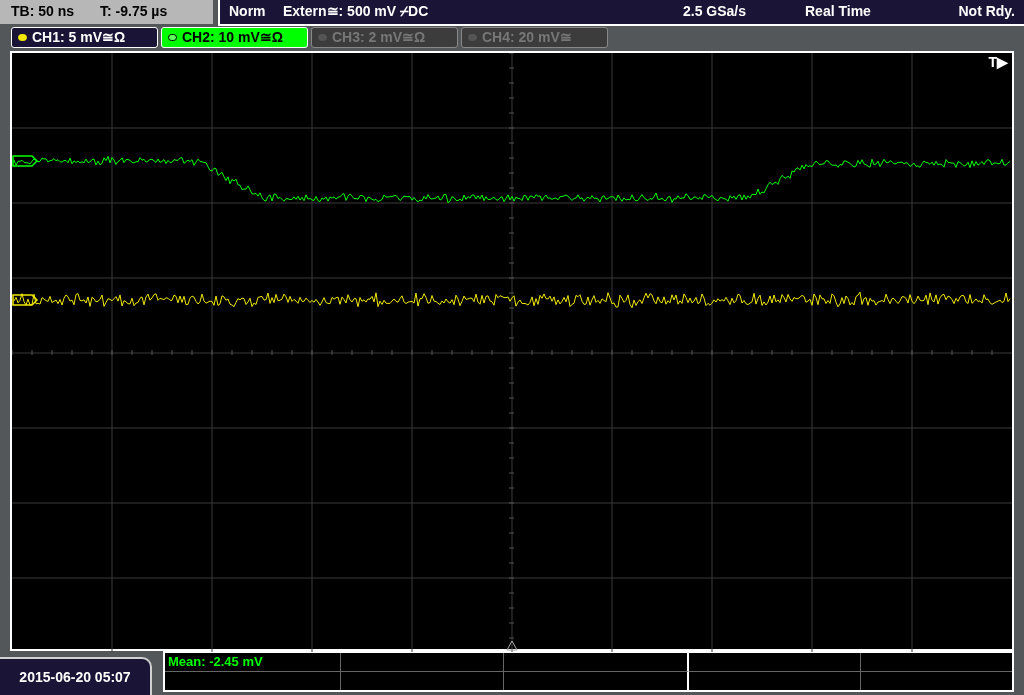  Describe the element at coordinates (356, 12) in the screenshot. I see `trigger-source-label: Extern≅: 500 mV ⌿DC` at that location.